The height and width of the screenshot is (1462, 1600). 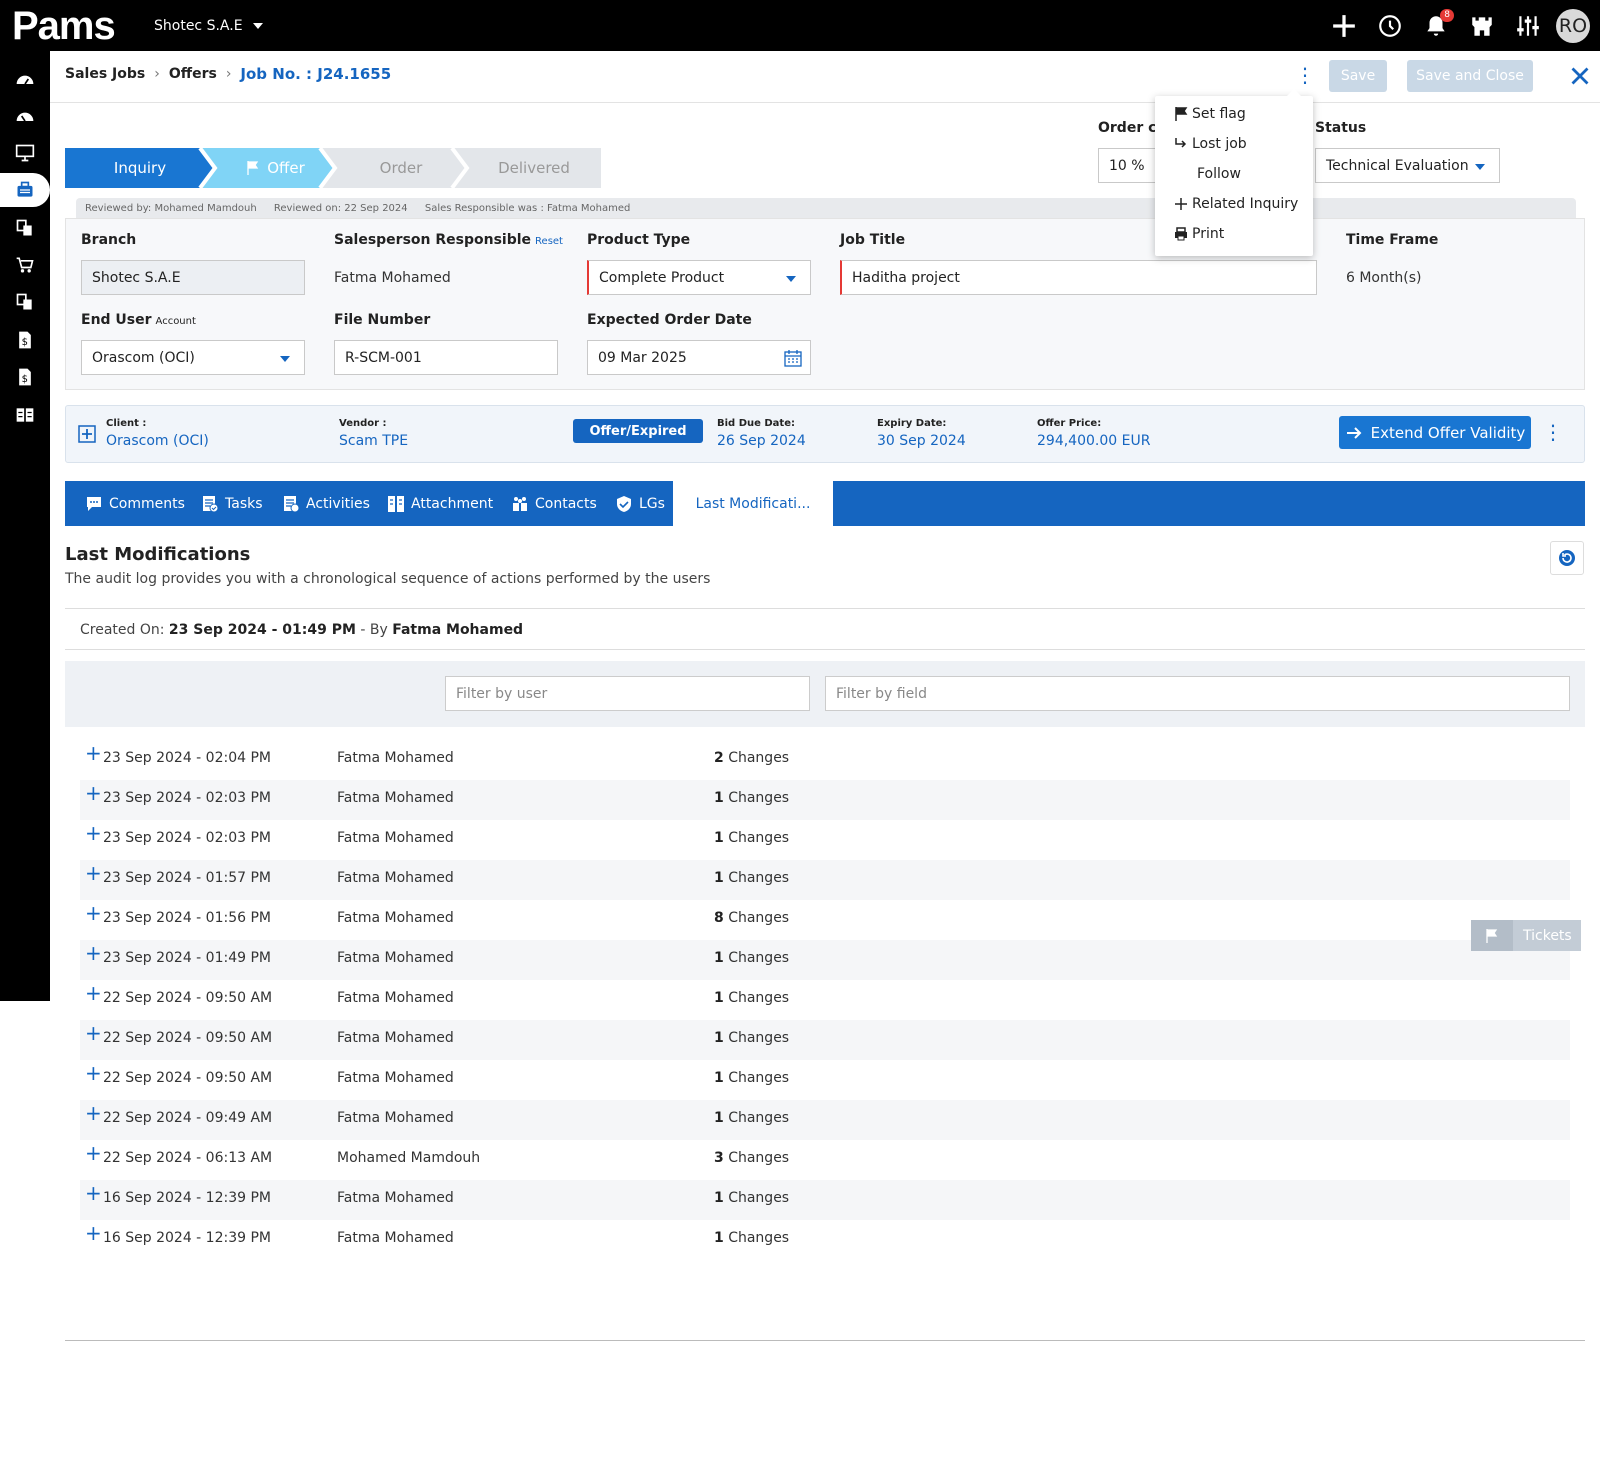 What do you see at coordinates (1553, 432) in the screenshot?
I see `info-more-icon: ⋮` at bounding box center [1553, 432].